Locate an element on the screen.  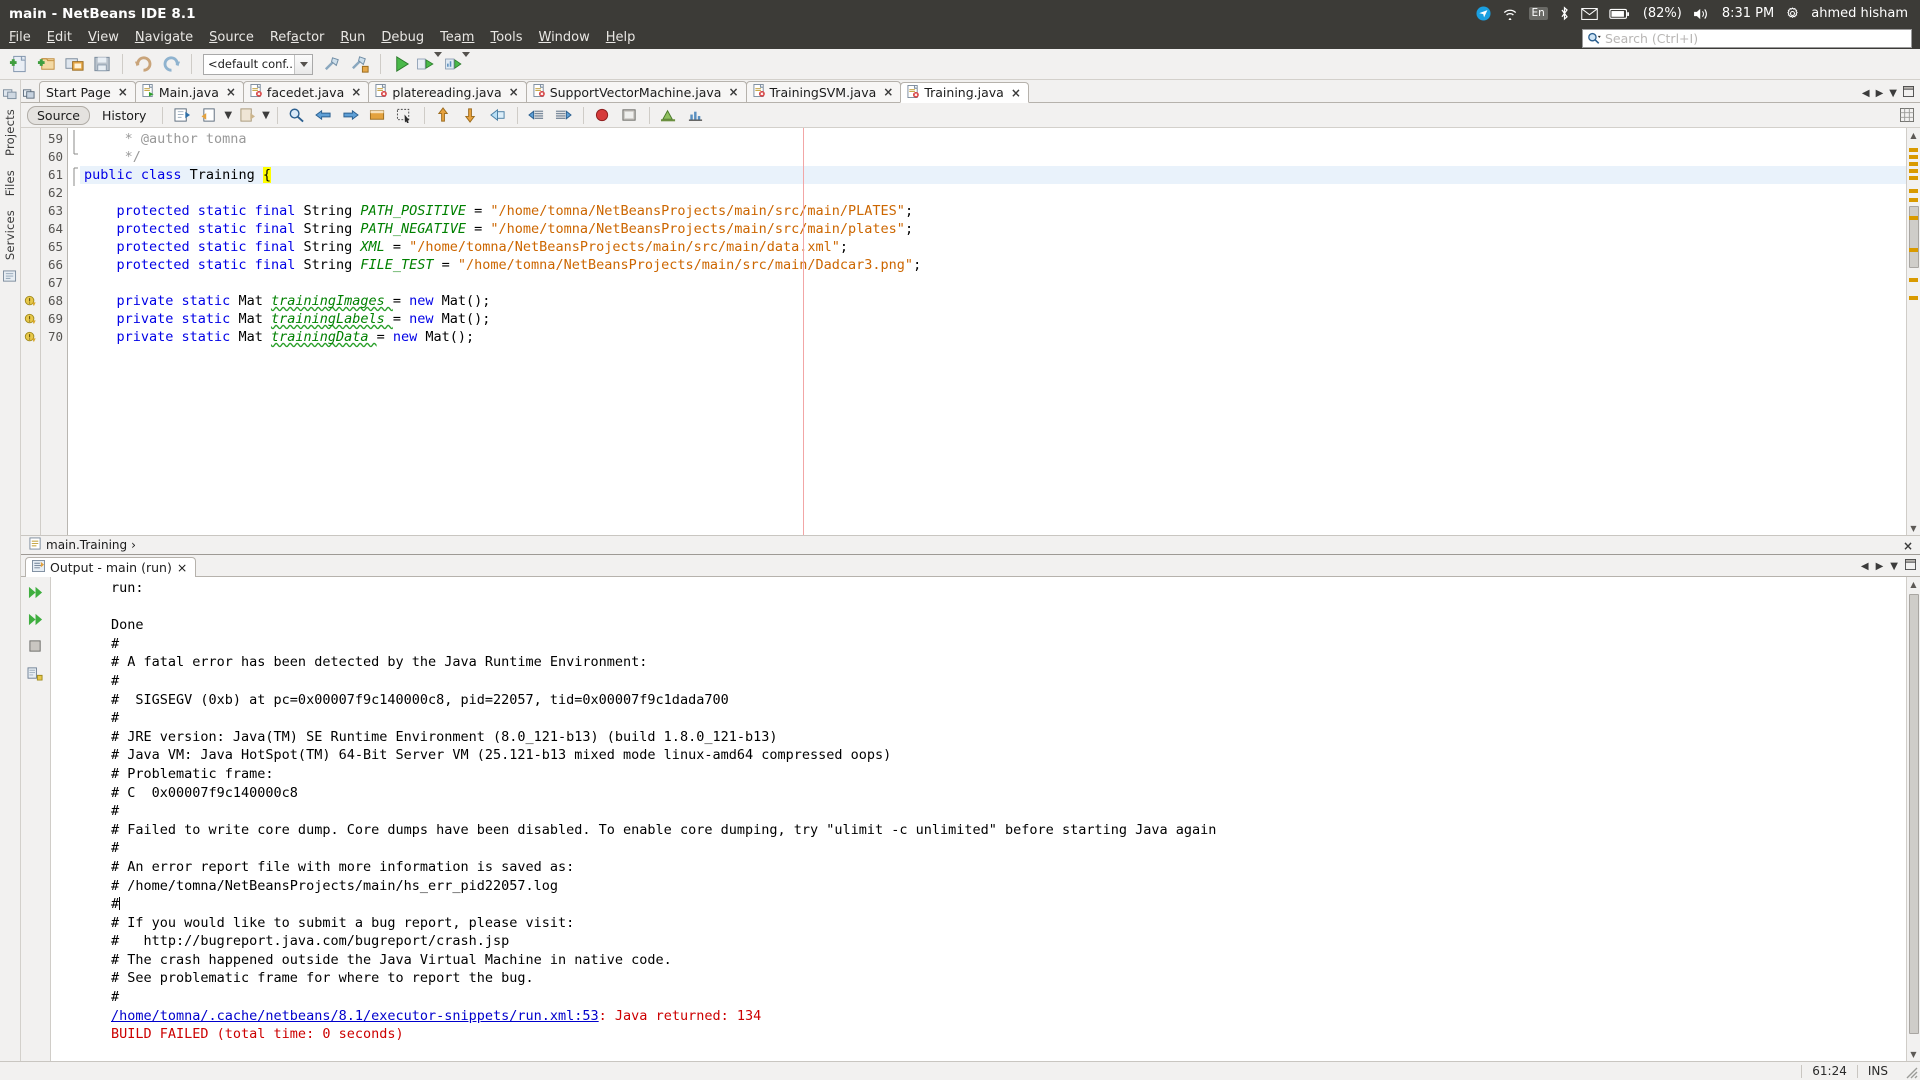
keyboard-layout-icon: En is located at coordinates (1538, 13).